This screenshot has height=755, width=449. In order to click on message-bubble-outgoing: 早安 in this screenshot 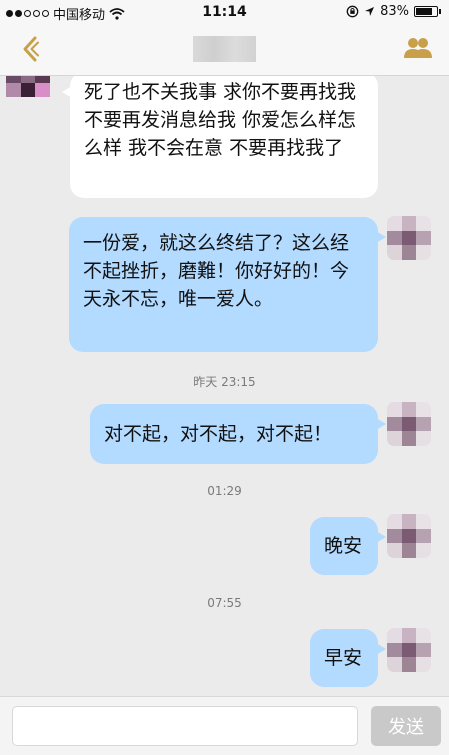, I will do `click(348, 658)`.